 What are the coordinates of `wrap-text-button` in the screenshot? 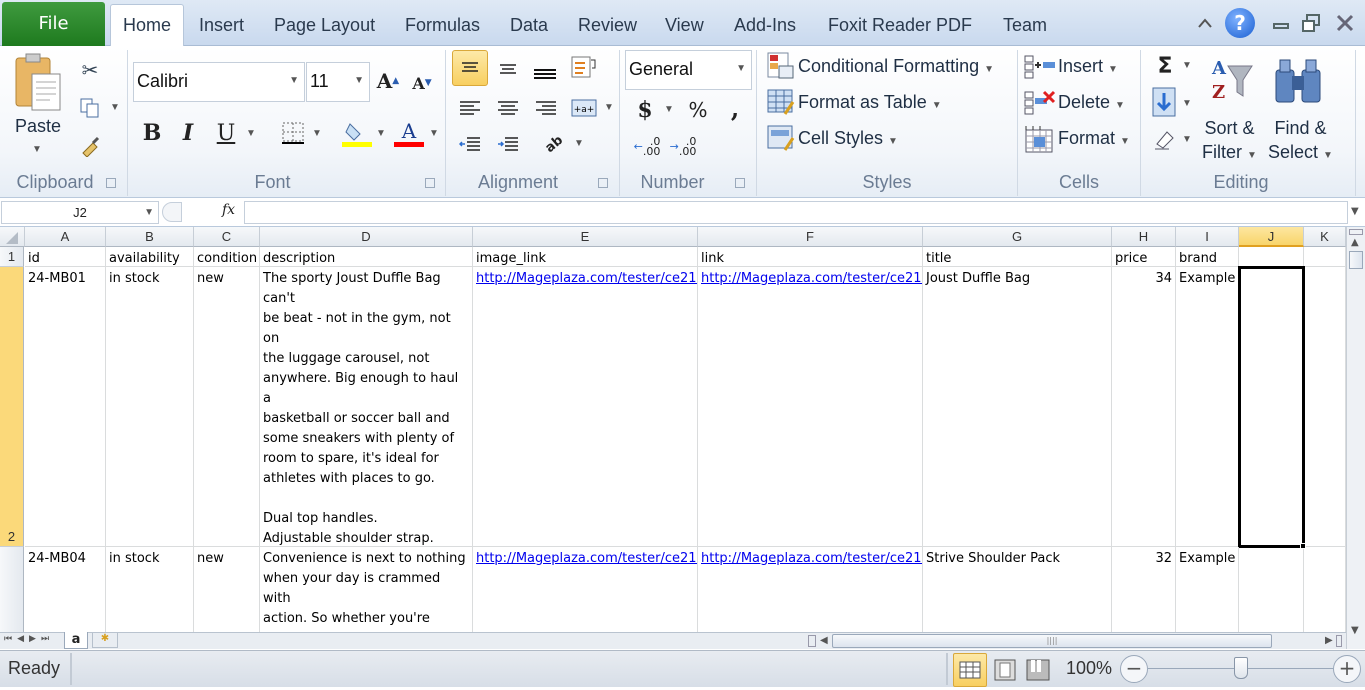 It's located at (583, 67).